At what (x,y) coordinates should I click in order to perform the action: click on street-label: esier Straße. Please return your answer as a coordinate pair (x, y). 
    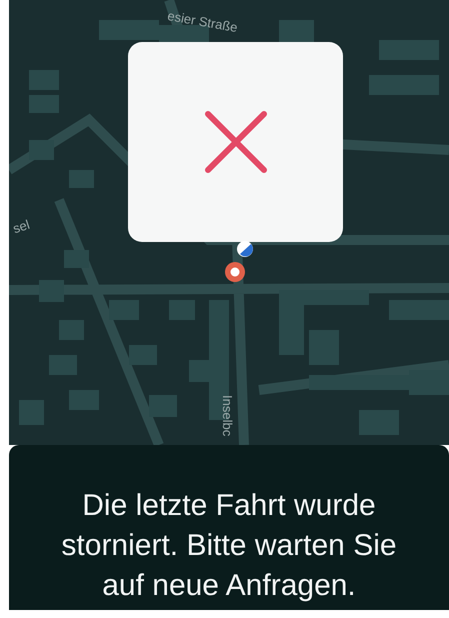
    Looking at the image, I should click on (202, 22).